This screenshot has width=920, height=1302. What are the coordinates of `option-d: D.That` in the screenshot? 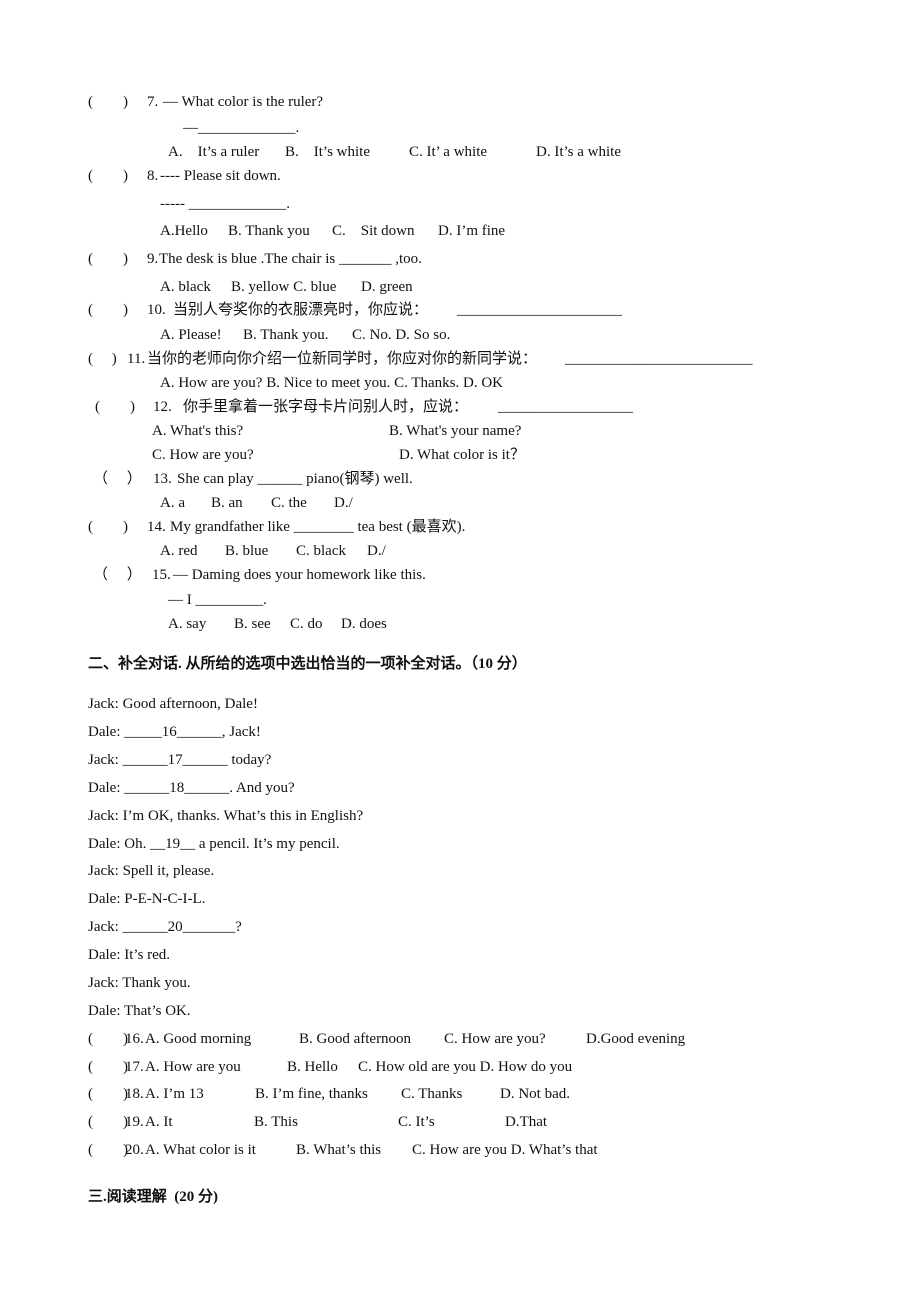 It's located at (526, 1122).